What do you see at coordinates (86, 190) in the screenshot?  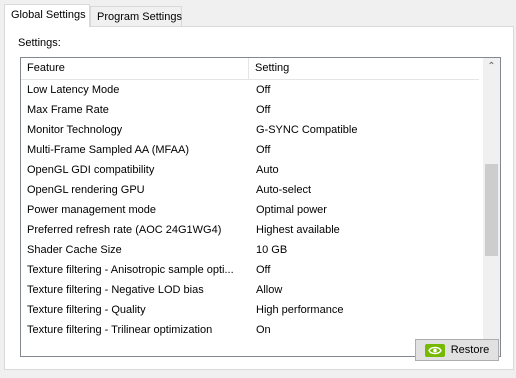 I see `feature-name: OpenGL rendering GPU` at bounding box center [86, 190].